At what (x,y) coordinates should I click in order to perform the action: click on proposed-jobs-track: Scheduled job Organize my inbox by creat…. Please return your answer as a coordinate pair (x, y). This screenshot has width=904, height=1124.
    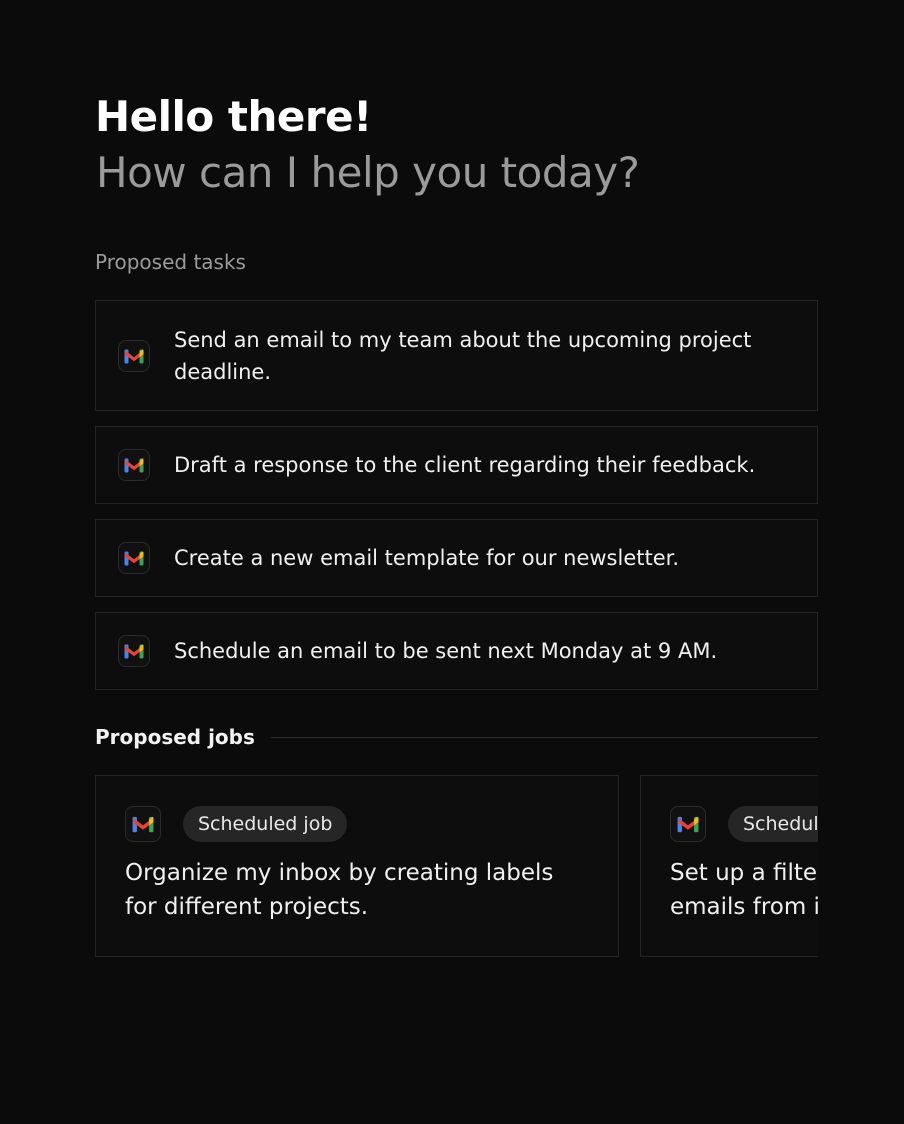
    Looking at the image, I should click on (456, 866).